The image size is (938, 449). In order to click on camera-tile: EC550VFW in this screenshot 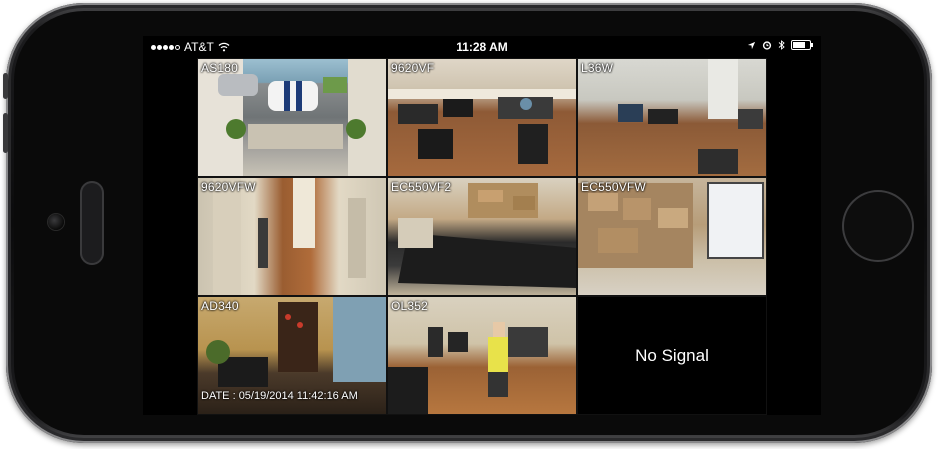, I will do `click(672, 236)`.